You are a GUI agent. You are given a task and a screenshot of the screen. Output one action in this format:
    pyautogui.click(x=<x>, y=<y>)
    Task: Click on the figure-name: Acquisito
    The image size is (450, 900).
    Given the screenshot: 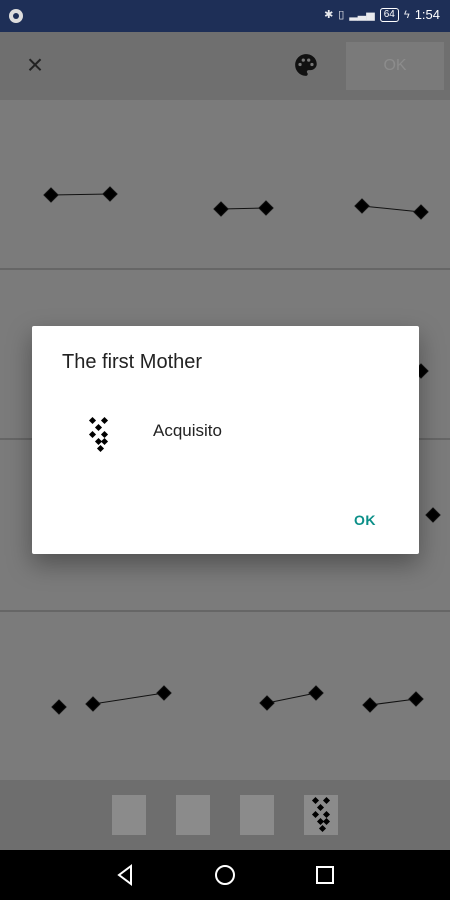 What is the action you would take?
    pyautogui.click(x=187, y=430)
    